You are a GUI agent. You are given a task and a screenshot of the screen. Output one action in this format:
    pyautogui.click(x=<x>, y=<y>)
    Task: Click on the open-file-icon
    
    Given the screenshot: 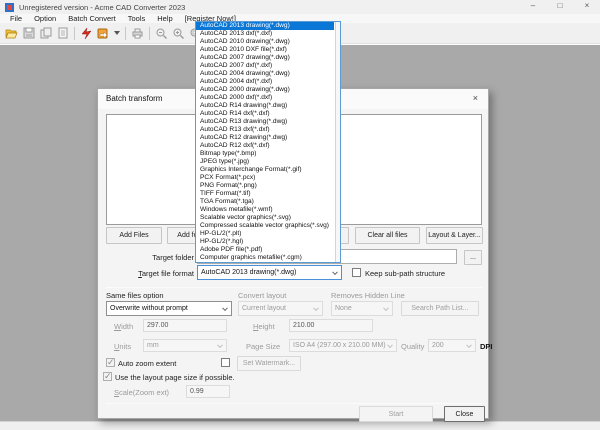 What is the action you would take?
    pyautogui.click(x=11, y=33)
    